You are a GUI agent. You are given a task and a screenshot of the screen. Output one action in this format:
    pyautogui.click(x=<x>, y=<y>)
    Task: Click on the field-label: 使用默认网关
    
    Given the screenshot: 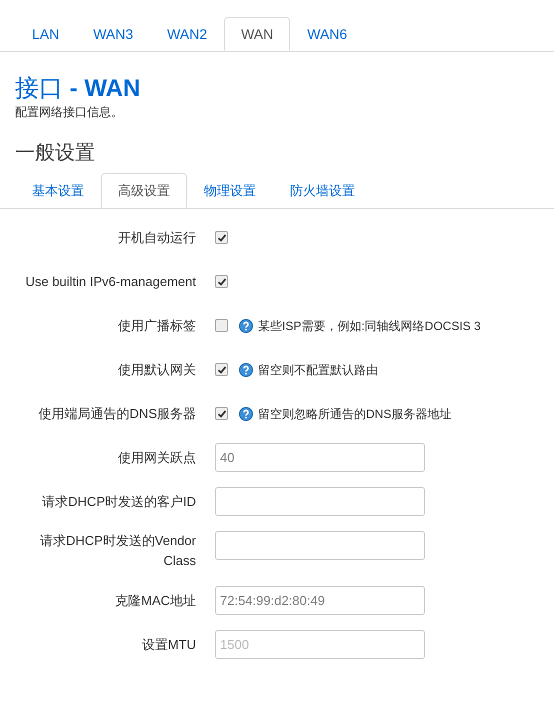 What is the action you would take?
    pyautogui.click(x=157, y=369)
    